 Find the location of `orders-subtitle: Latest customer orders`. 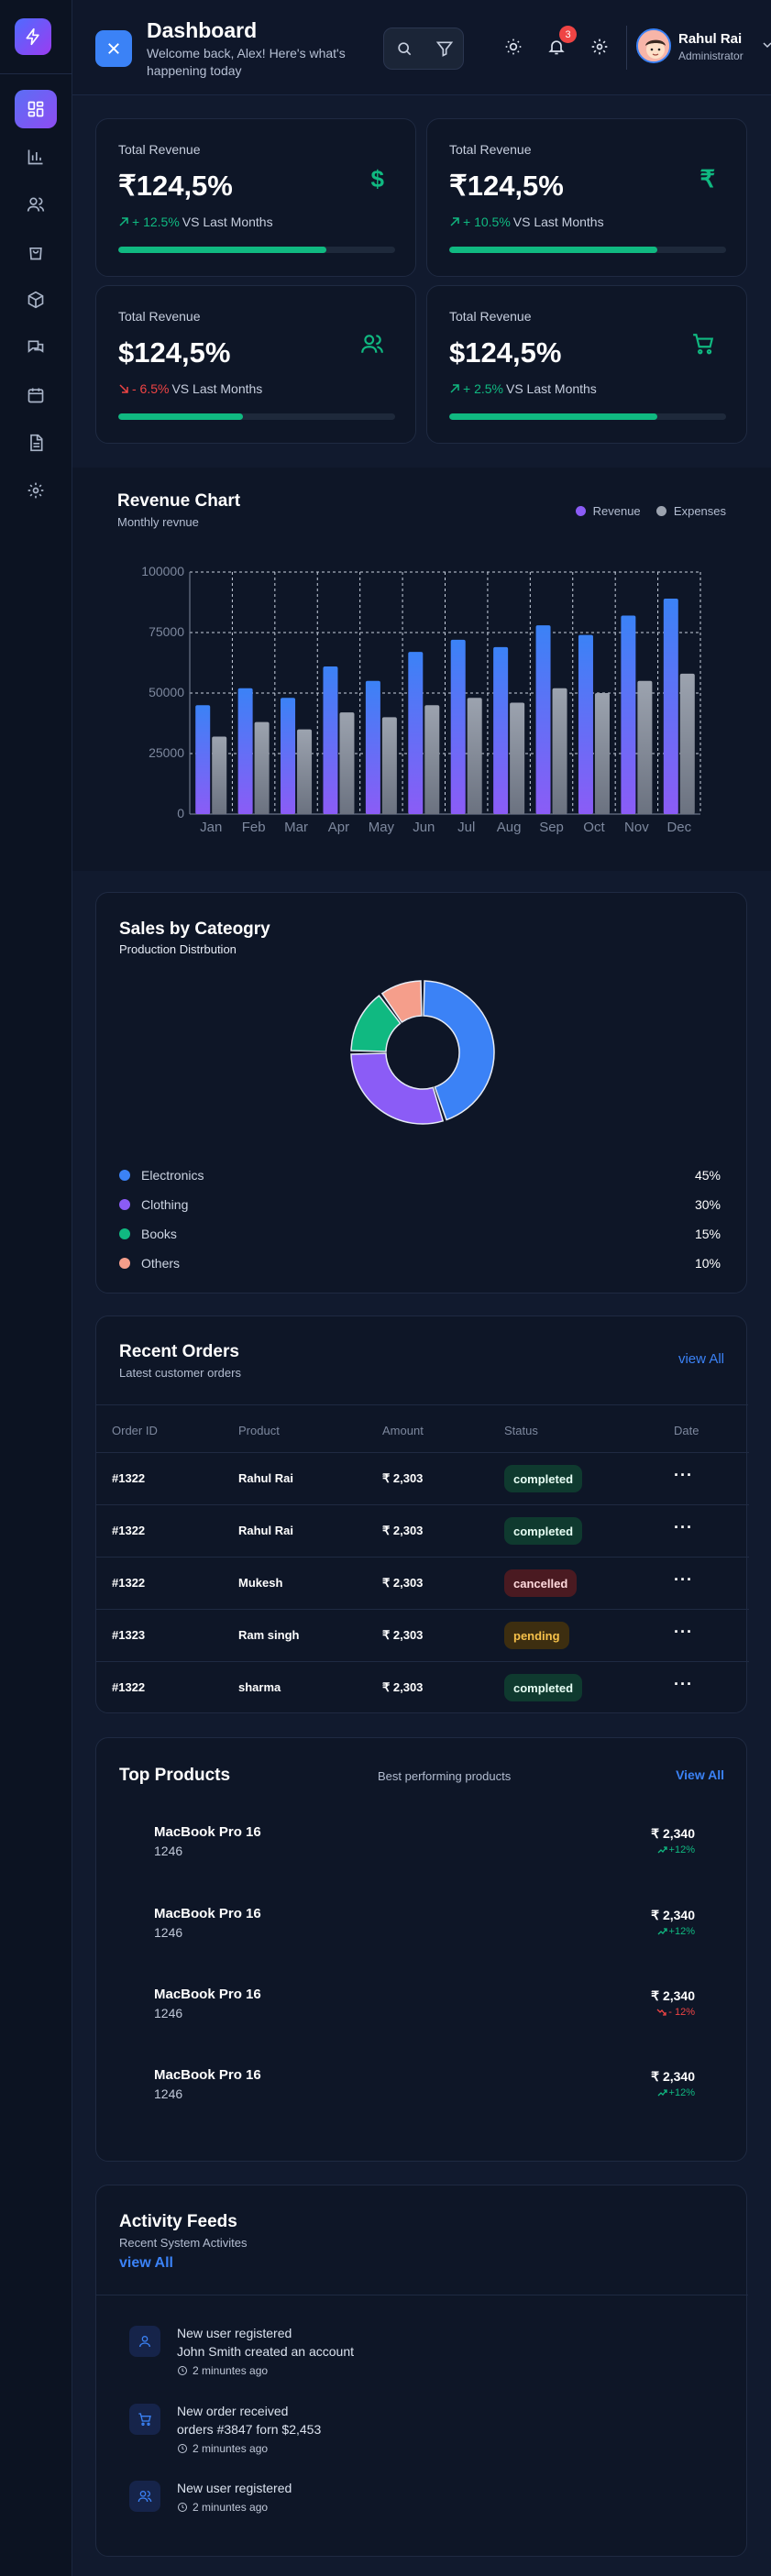

orders-subtitle: Latest customer orders is located at coordinates (180, 1373).